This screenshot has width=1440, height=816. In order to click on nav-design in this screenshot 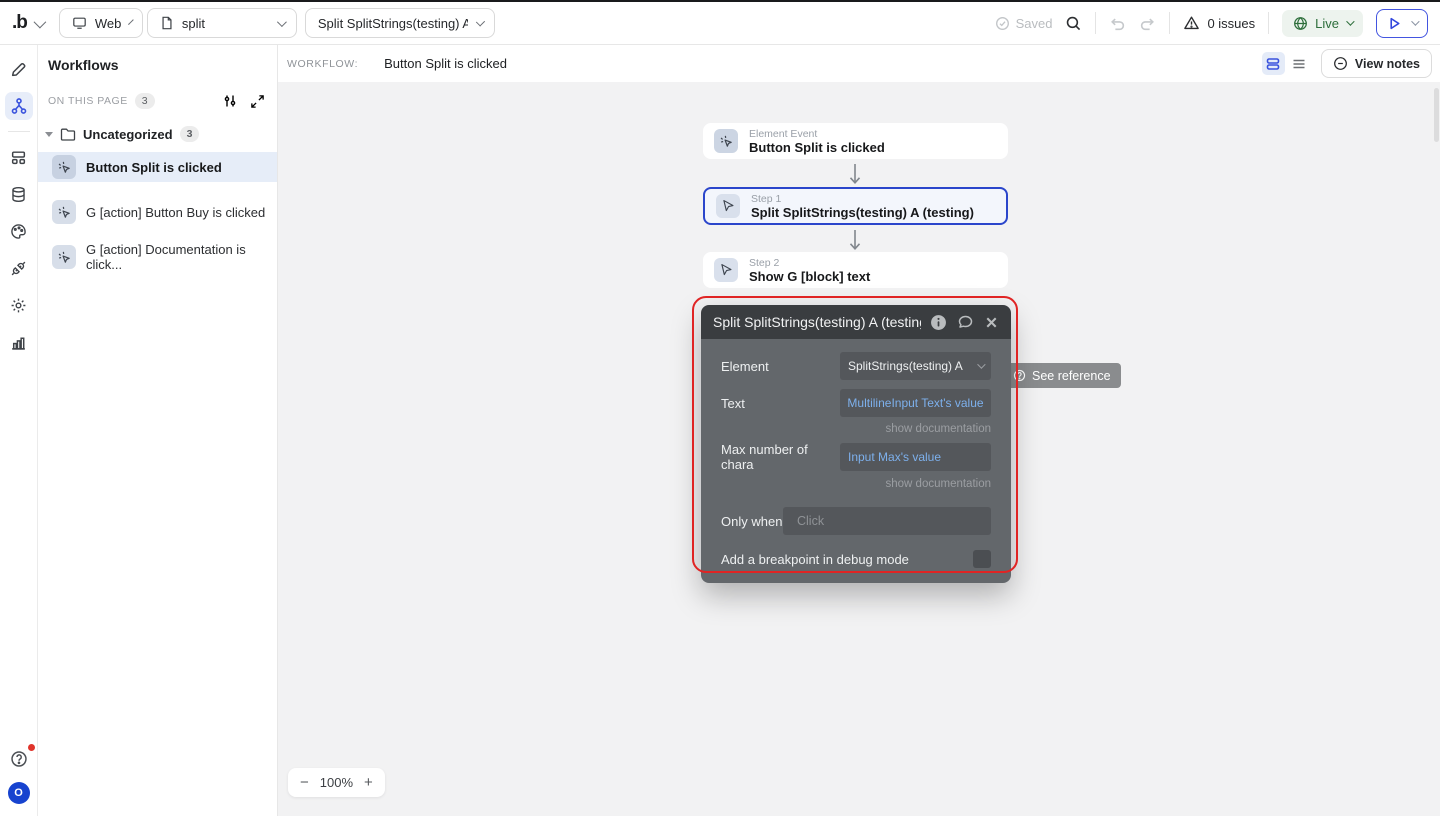, I will do `click(19, 69)`.